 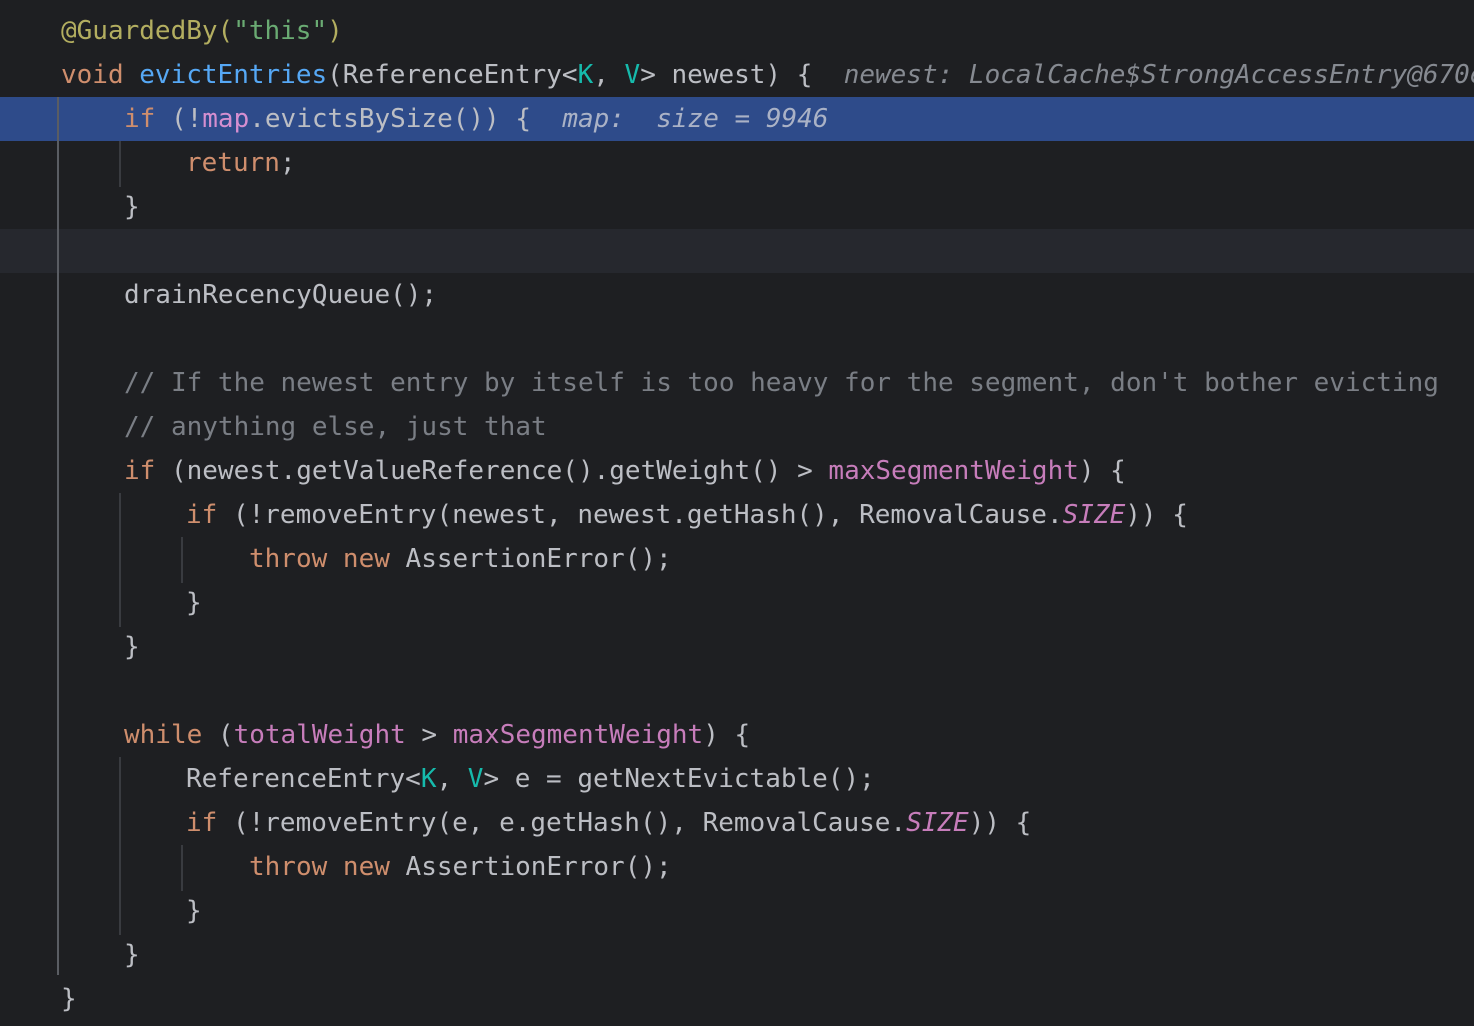 What do you see at coordinates (737, 31) in the screenshot?
I see `code-line: @GuardedBy("this")` at bounding box center [737, 31].